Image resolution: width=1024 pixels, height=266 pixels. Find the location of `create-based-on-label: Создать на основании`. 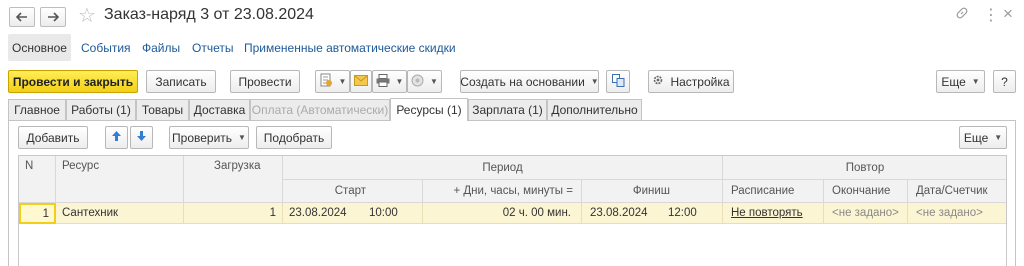

create-based-on-label: Создать на основании is located at coordinates (522, 81).